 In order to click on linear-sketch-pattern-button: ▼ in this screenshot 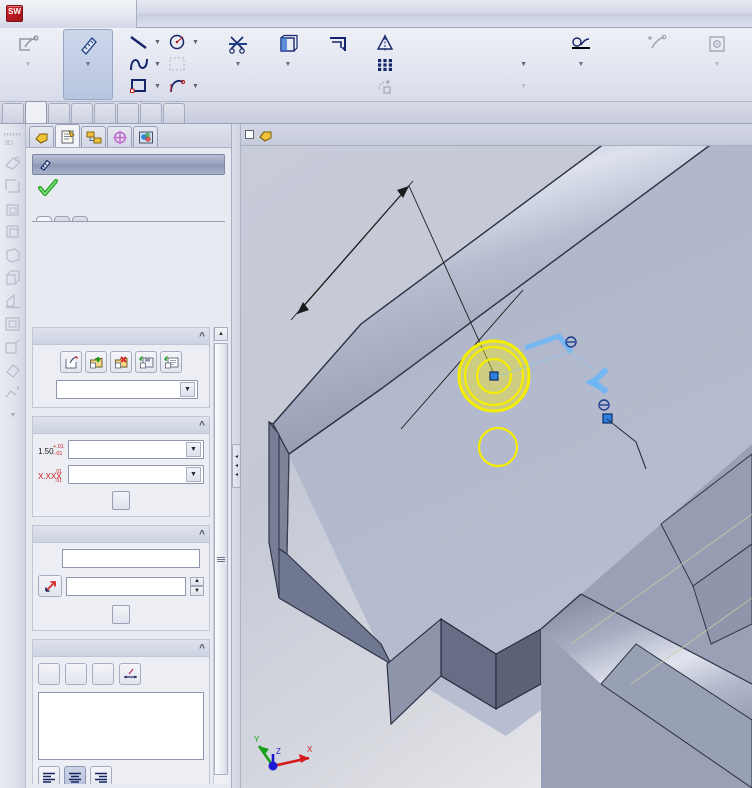, I will do `click(451, 65)`.